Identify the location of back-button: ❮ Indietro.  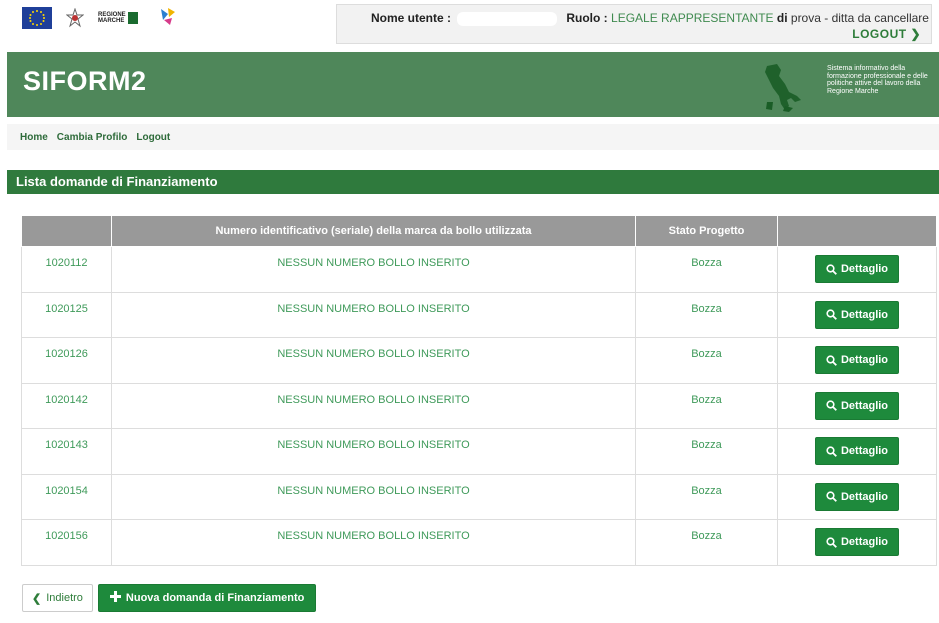
(57, 598).